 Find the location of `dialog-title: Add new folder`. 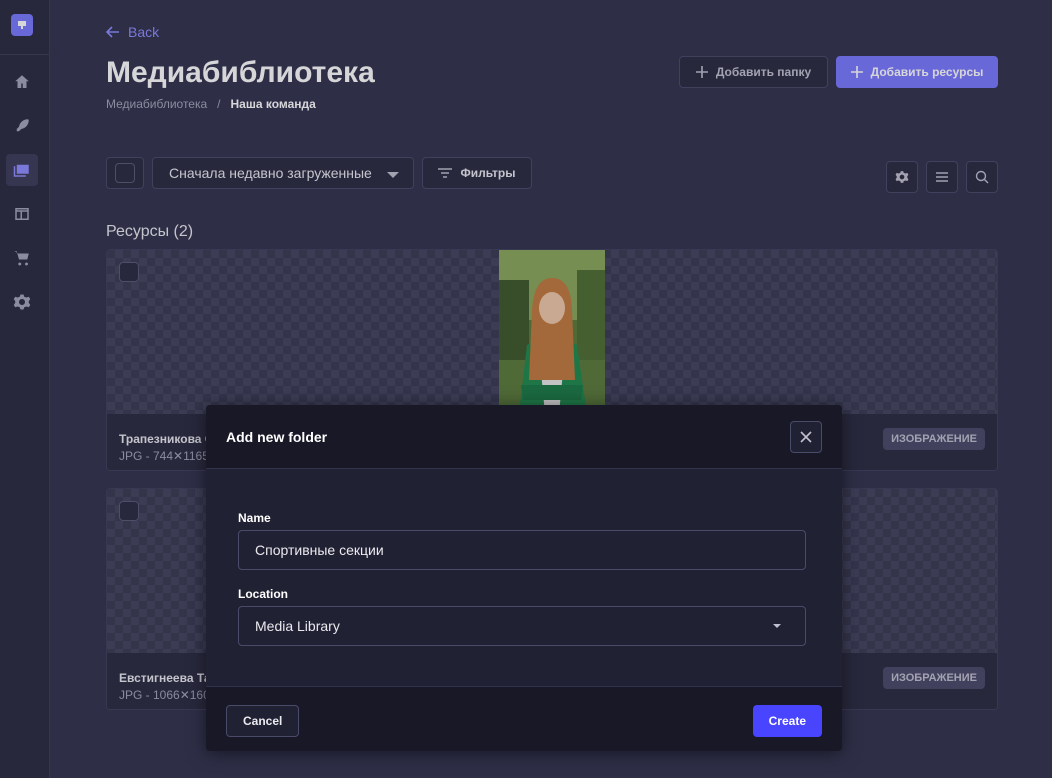

dialog-title: Add new folder is located at coordinates (277, 437).